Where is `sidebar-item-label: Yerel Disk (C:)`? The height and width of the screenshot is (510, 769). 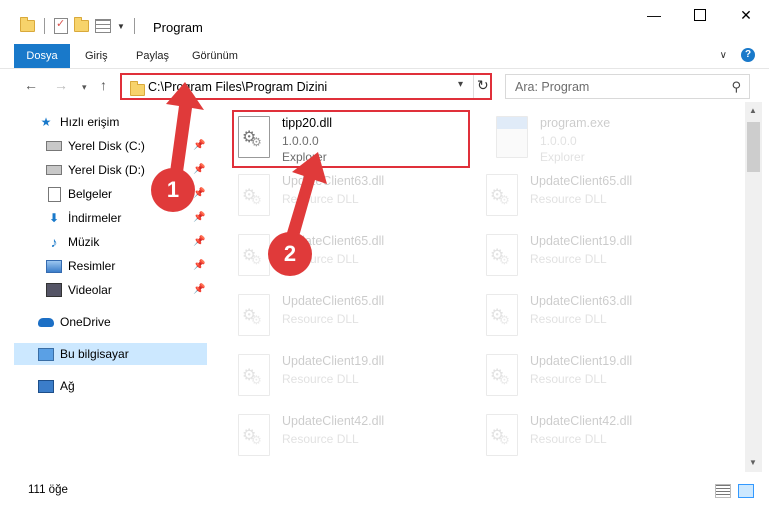 sidebar-item-label: Yerel Disk (C:) is located at coordinates (106, 146).